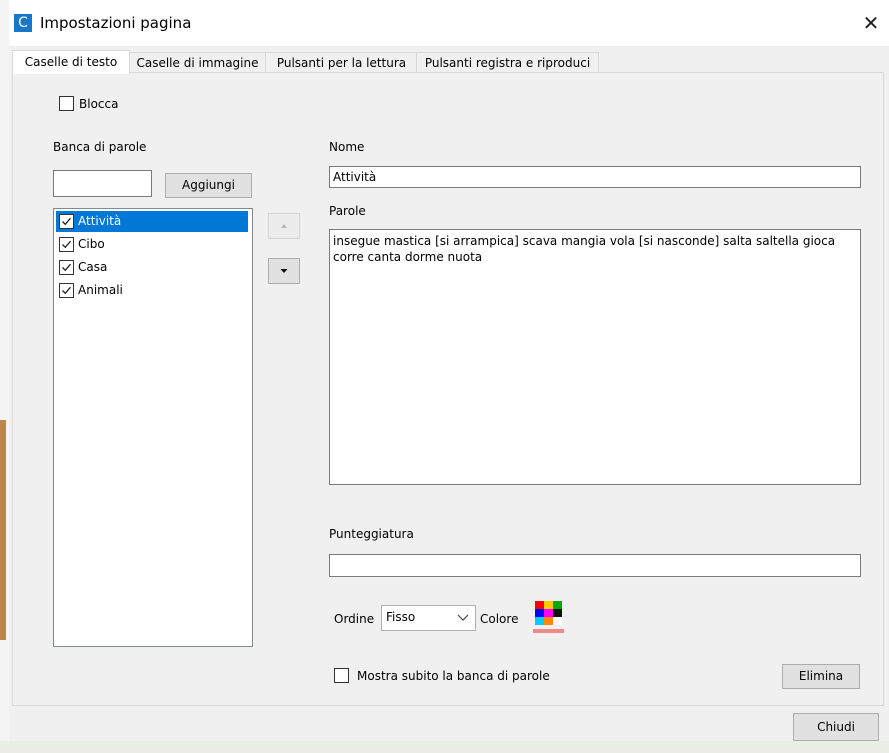 The image size is (889, 753). What do you see at coordinates (444, 747) in the screenshot?
I see `background-bottom-edge` at bounding box center [444, 747].